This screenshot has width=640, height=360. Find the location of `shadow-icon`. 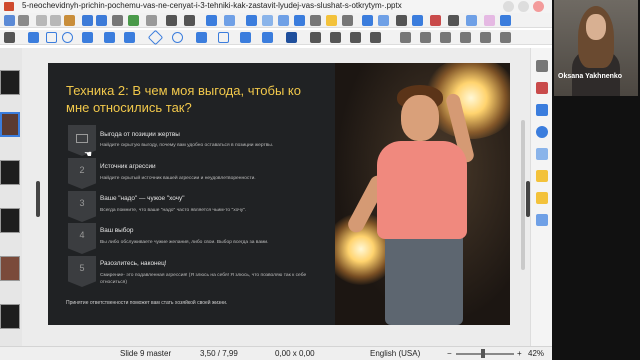

shadow-icon is located at coordinates (465, 37).